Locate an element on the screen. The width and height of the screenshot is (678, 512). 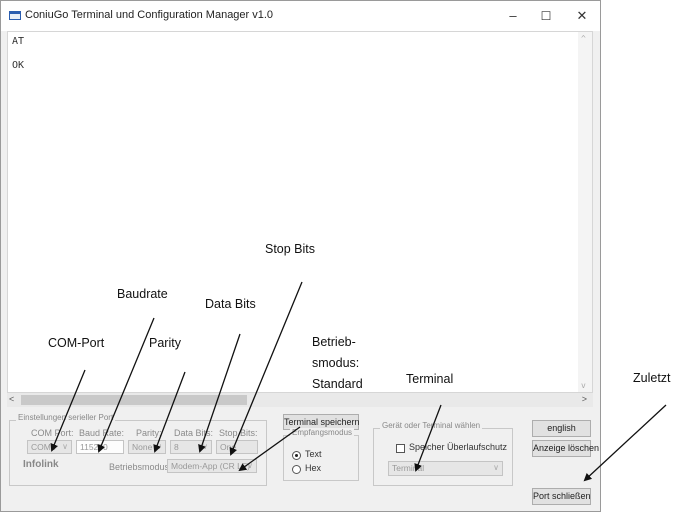
annotation-stop-bits: Stop Bits is located at coordinates (290, 249).